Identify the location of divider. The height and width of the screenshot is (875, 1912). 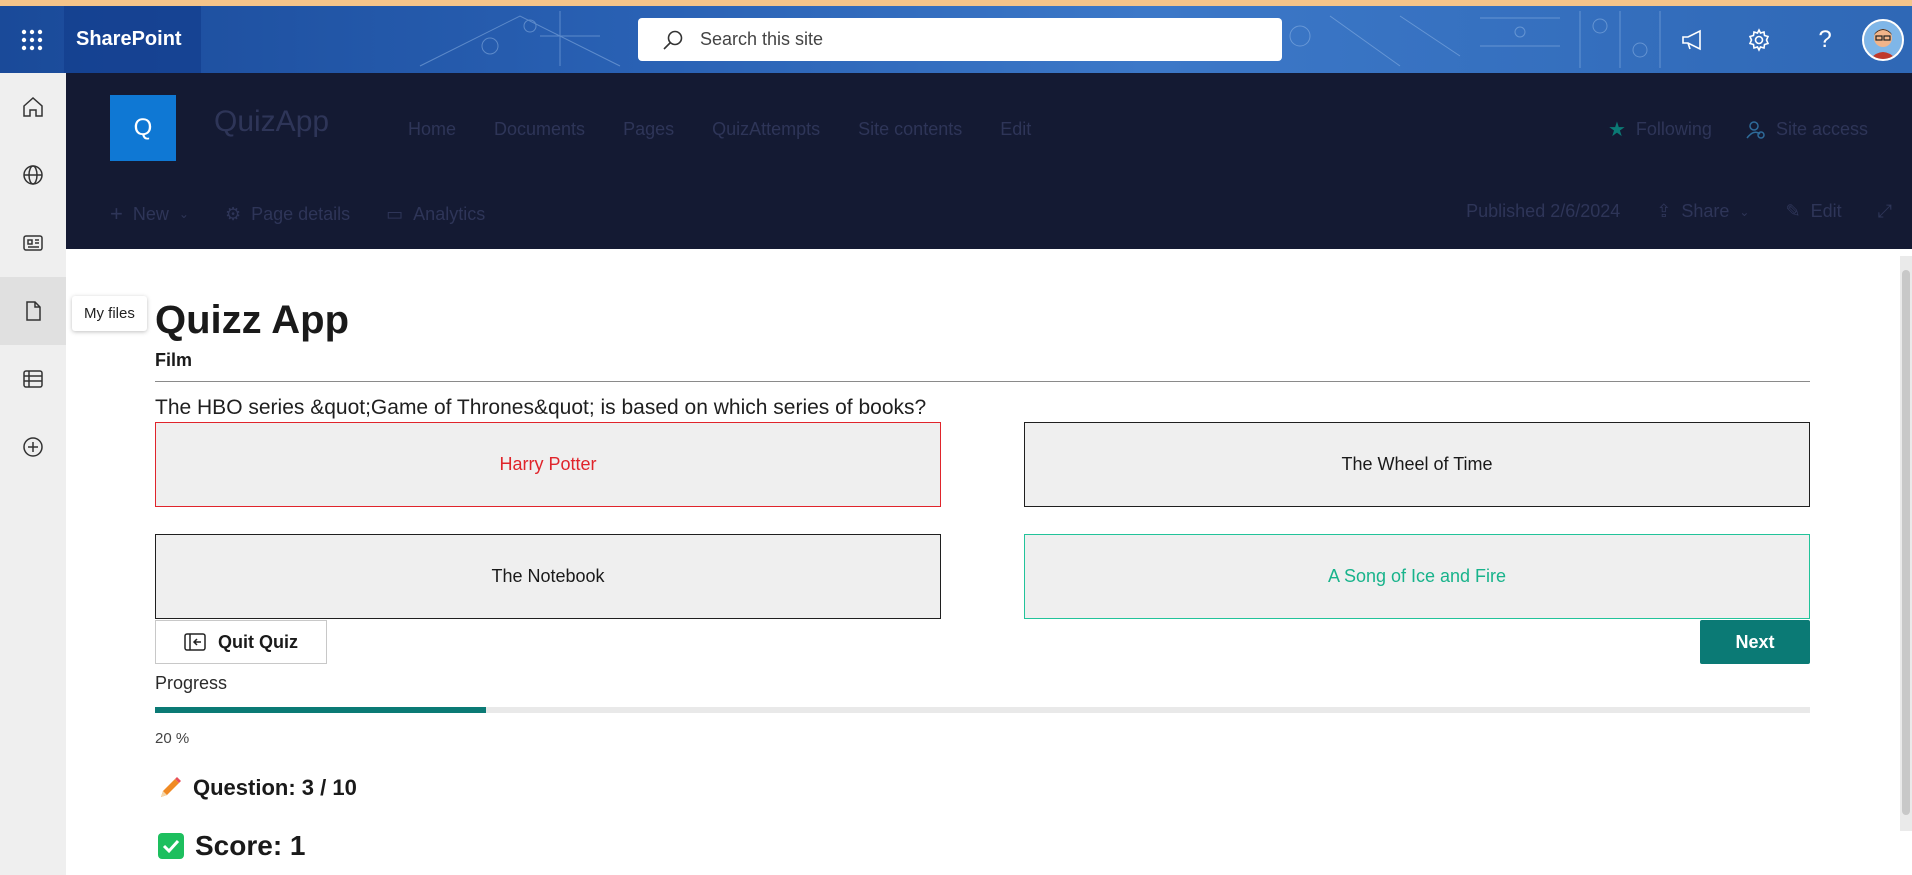
(982, 381).